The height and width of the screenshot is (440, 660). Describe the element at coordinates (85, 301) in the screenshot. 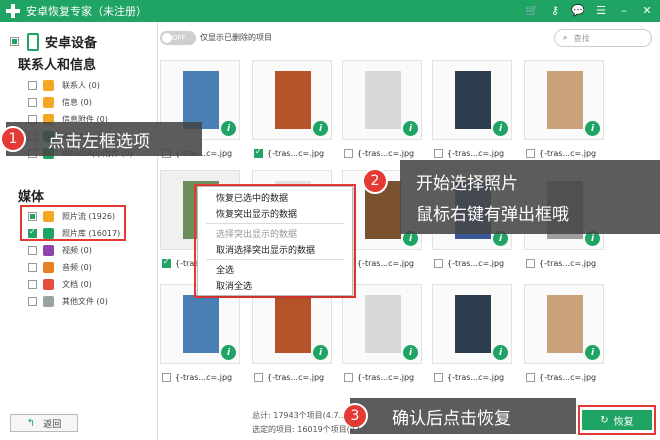

I see `sidebar-item-label: 其他文件 (0)` at that location.